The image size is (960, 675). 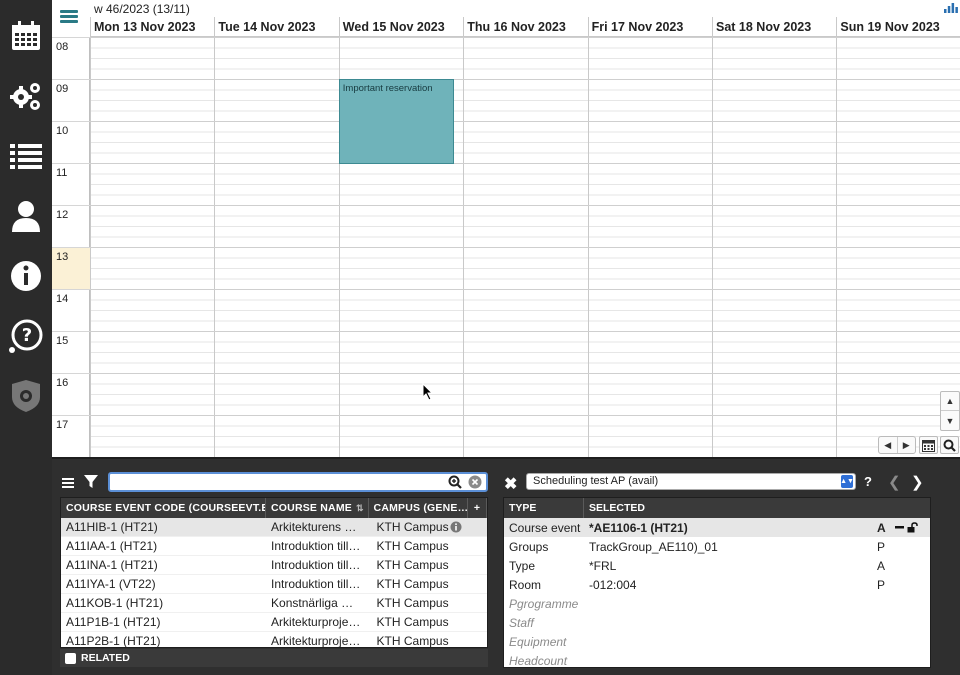 I want to click on related-checkbox, so click(x=70, y=658).